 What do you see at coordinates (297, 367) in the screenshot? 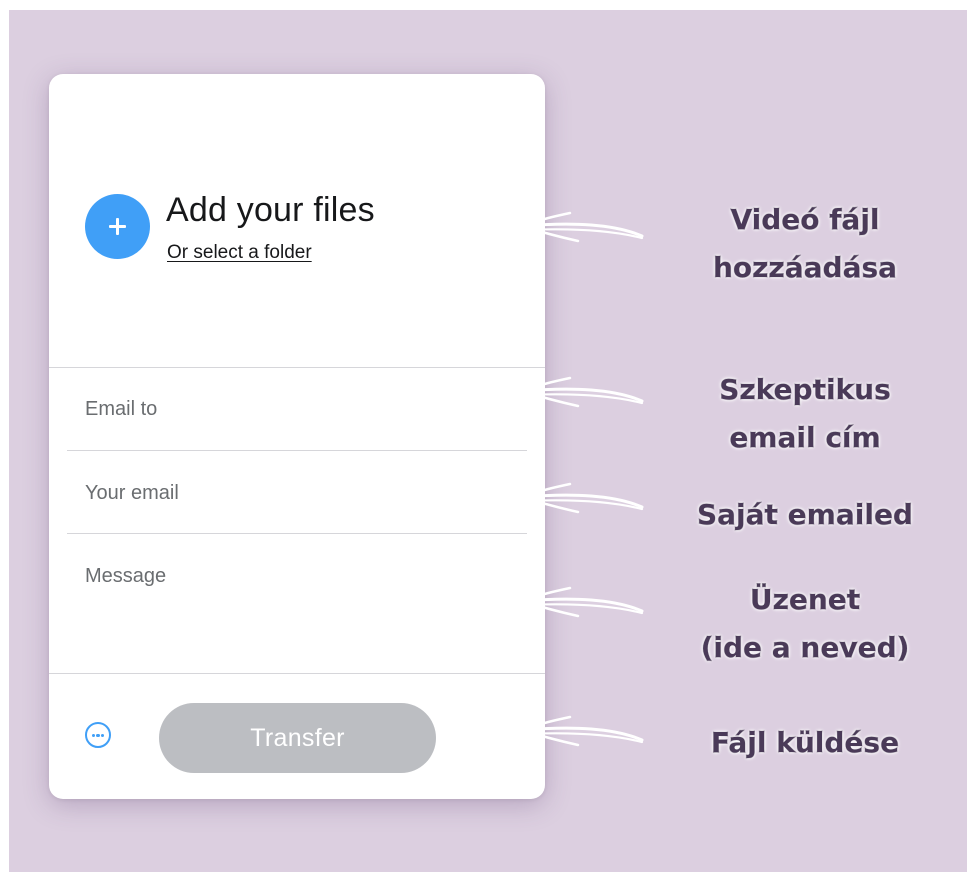
I see `divider-upload` at bounding box center [297, 367].